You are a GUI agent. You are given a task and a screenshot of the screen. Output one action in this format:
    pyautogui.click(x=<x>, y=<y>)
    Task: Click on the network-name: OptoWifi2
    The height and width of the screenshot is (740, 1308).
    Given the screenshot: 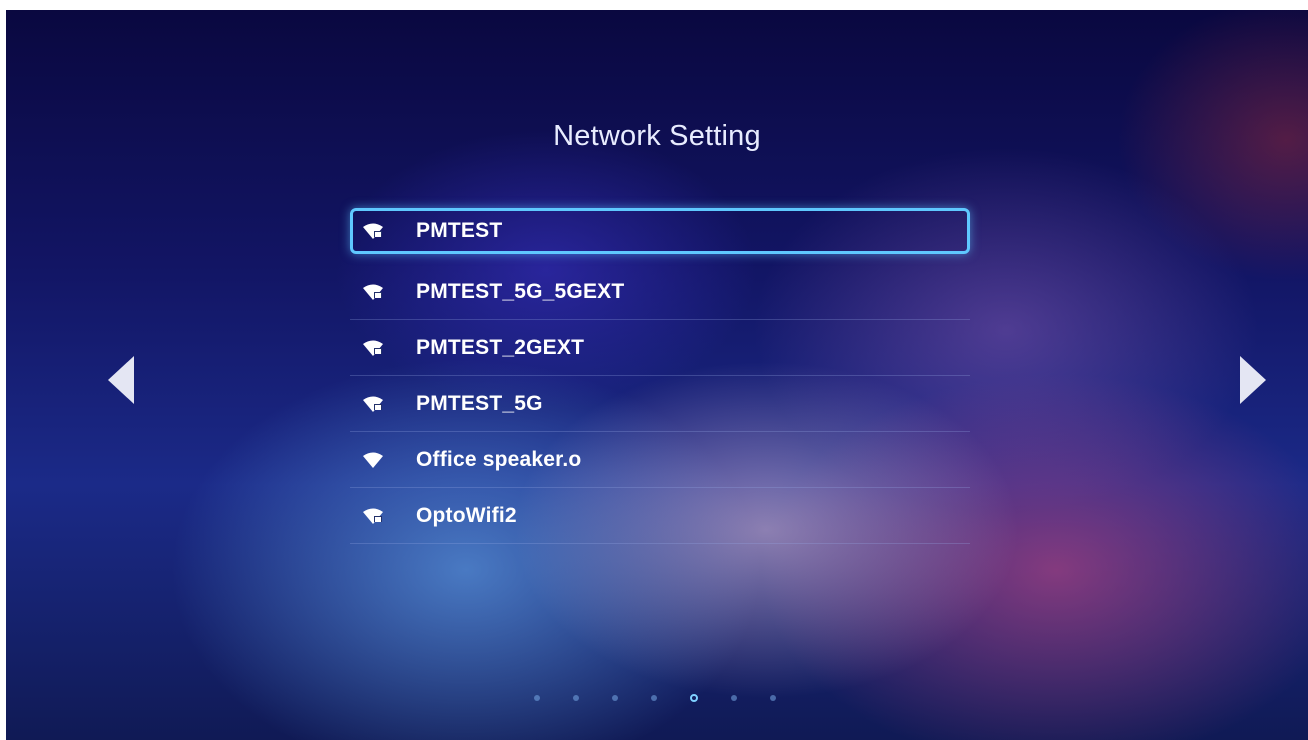 What is the action you would take?
    pyautogui.click(x=466, y=515)
    